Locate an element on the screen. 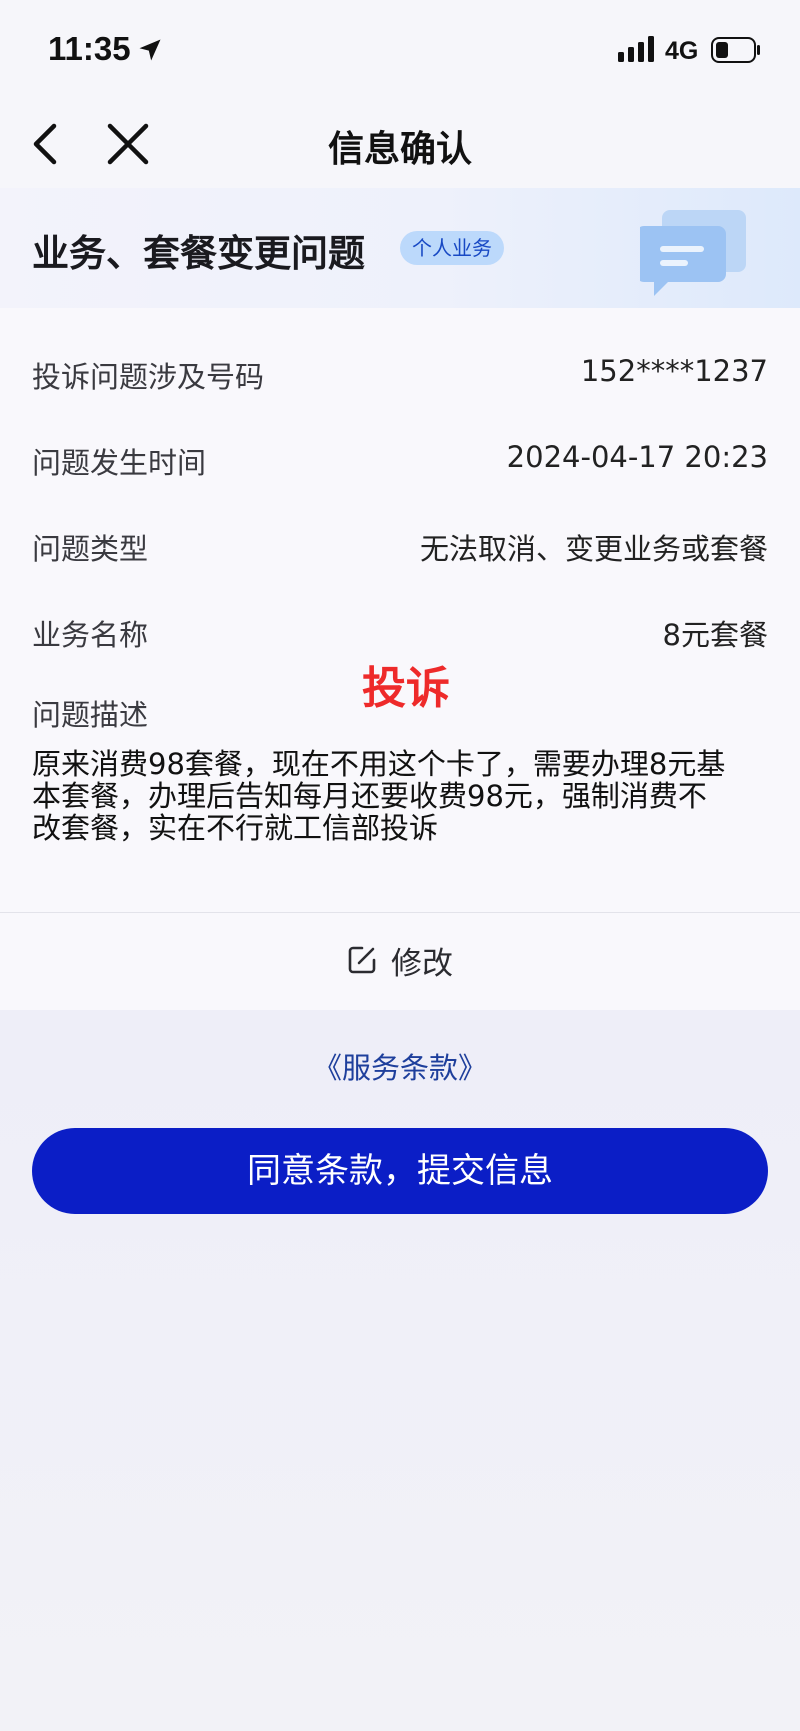  network-type: 4G is located at coordinates (682, 51).